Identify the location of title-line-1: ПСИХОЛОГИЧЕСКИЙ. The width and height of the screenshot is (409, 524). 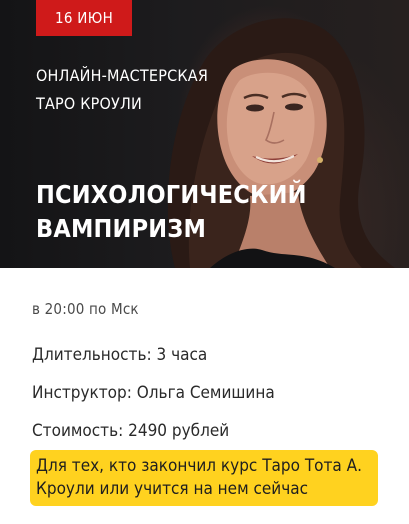
(171, 194).